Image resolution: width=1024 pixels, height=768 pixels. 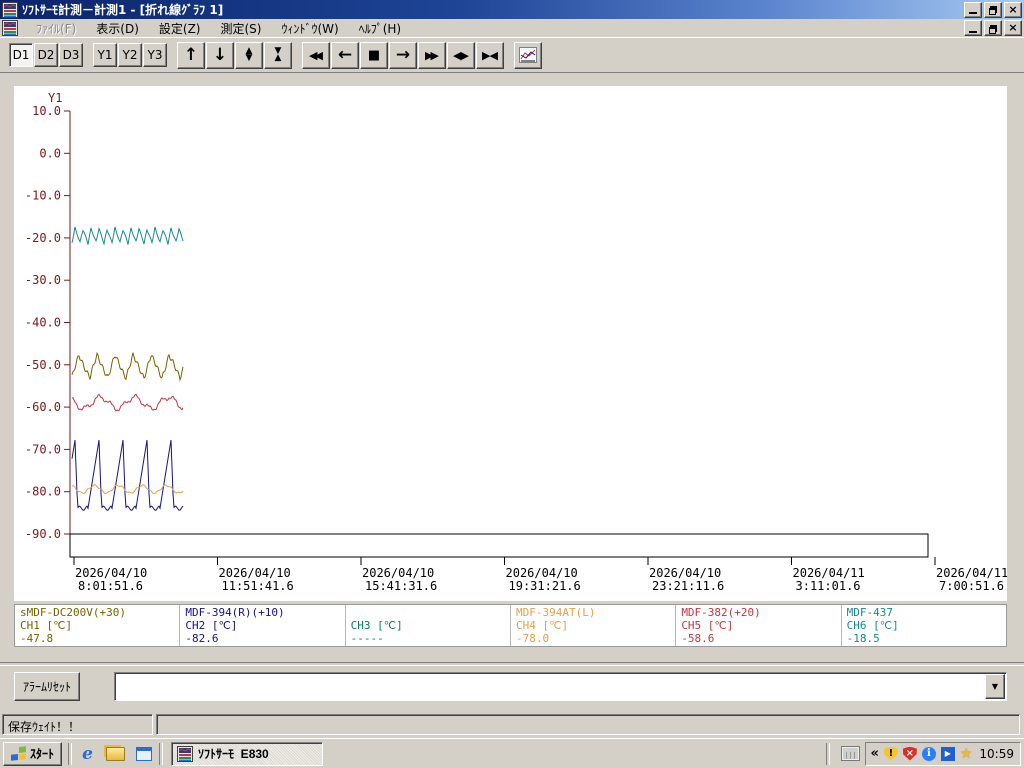 I want to click on compress-vertical-button: ▼ ▲, so click(x=278, y=55).